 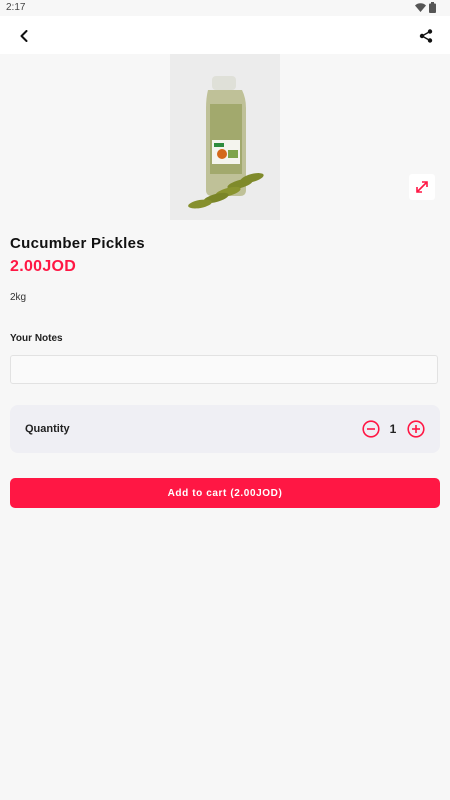 What do you see at coordinates (225, 429) in the screenshot?
I see `quantity-stepper: Quantity 1` at bounding box center [225, 429].